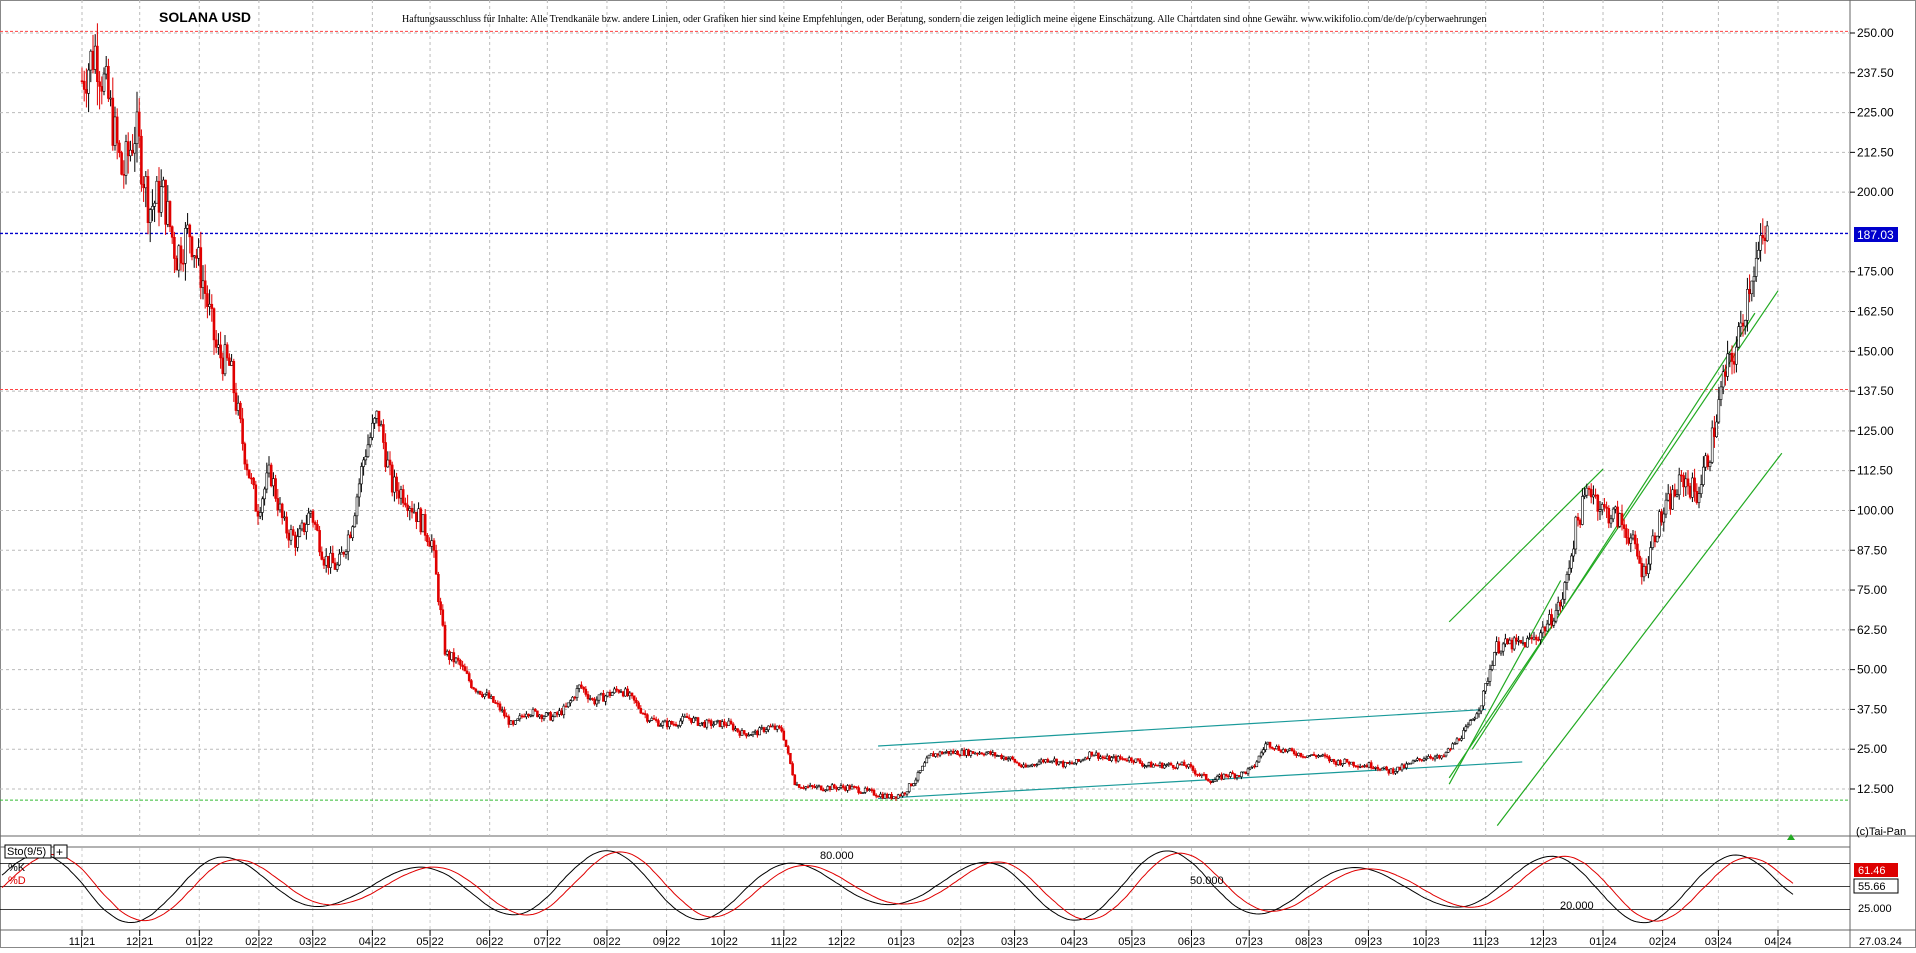 The width and height of the screenshot is (1916, 953). Describe the element at coordinates (312, 942) in the screenshot. I see `x-tick-label: 03|22` at that location.